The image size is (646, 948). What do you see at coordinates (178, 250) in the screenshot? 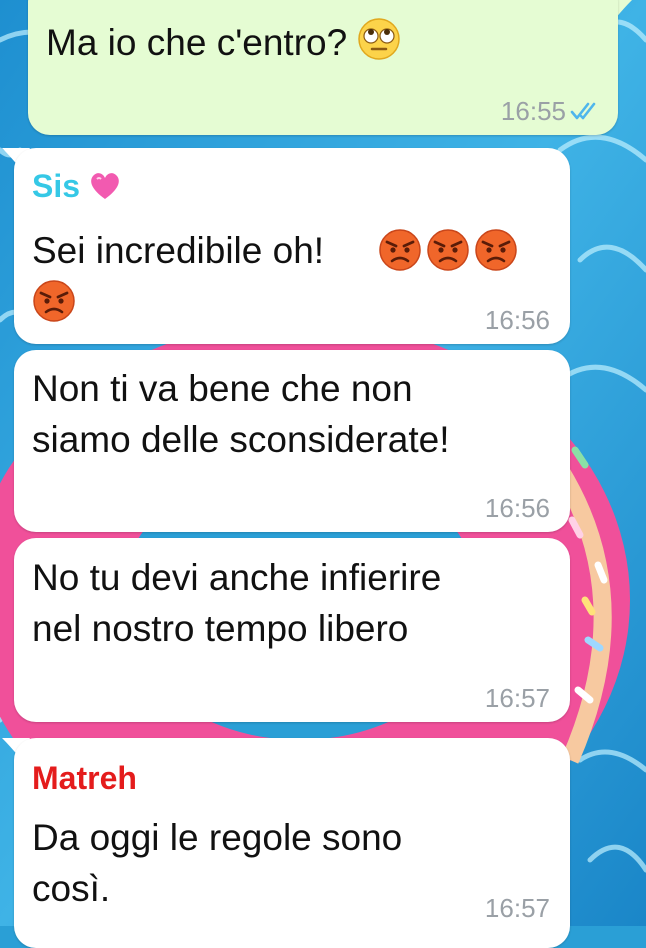
I see `message-text: Sei incredibile oh!` at bounding box center [178, 250].